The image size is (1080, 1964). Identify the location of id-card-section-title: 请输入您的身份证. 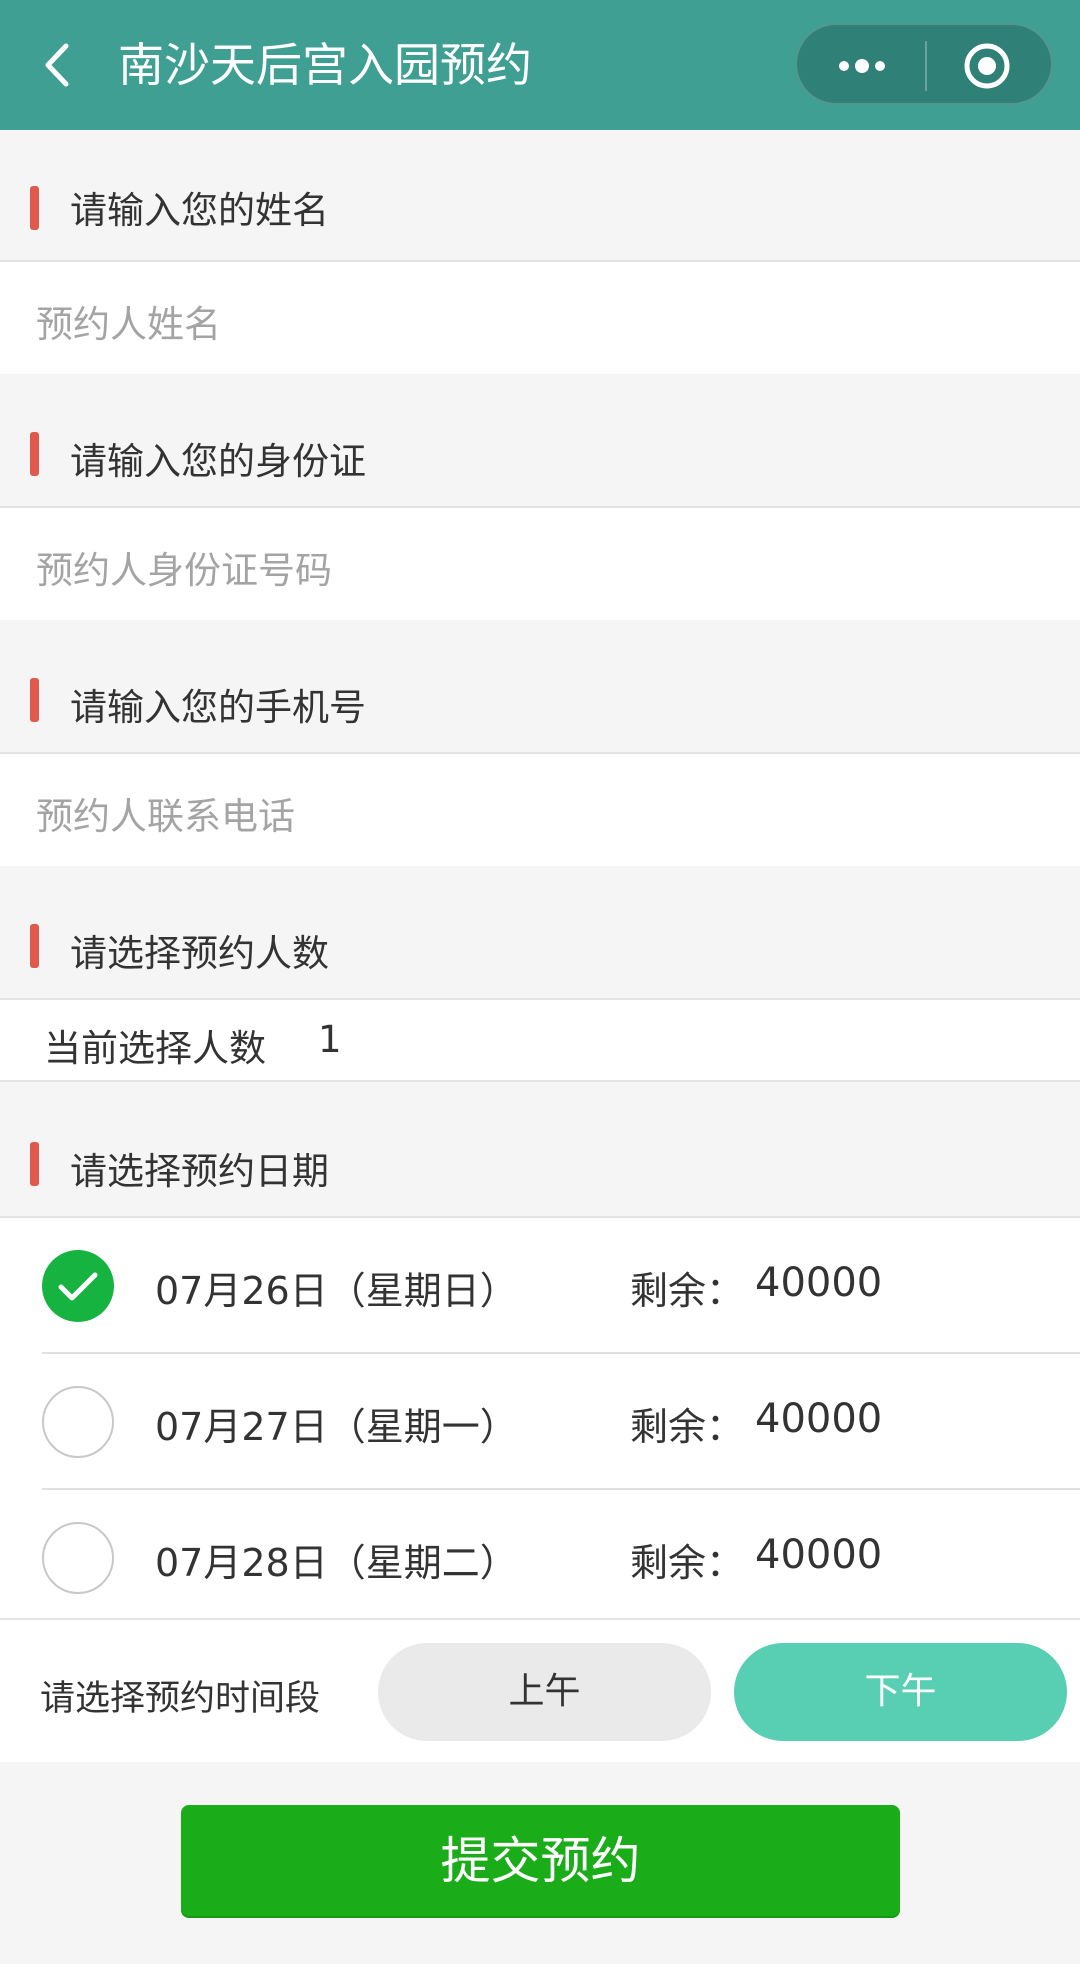
(218, 461).